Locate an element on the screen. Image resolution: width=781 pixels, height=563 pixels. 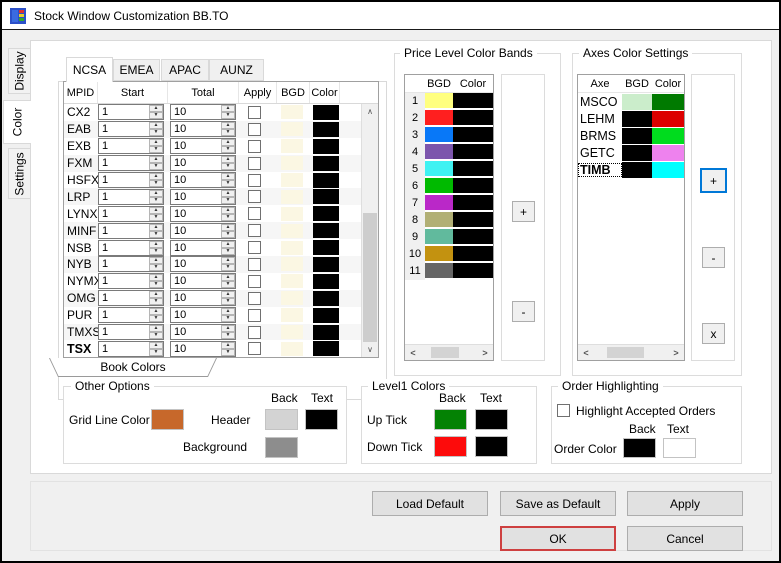
up-tick-text-swatch is located at coordinates (491, 419).